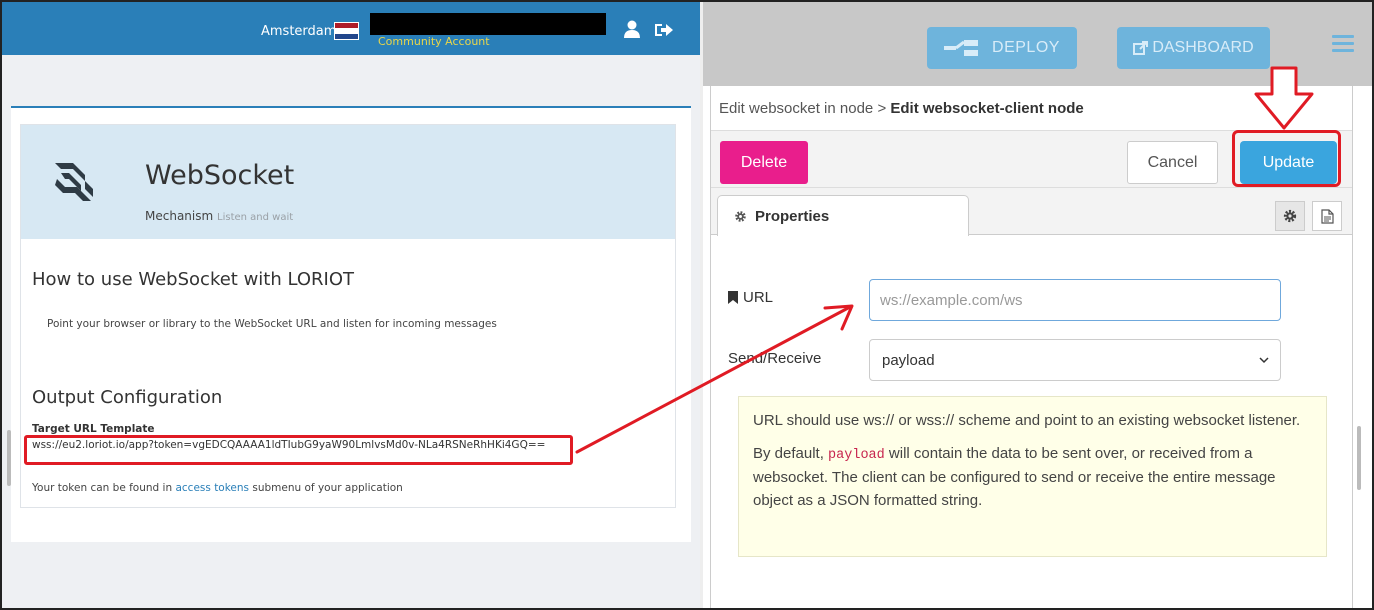 This screenshot has width=1374, height=610. I want to click on left-scrollbar, so click(9, 458).